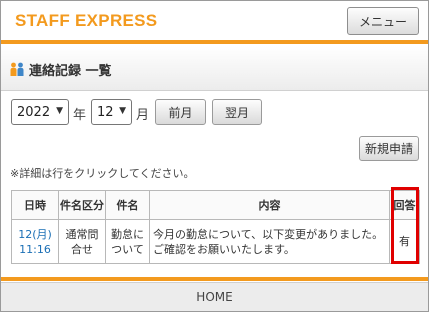 The height and width of the screenshot is (312, 429). I want to click on subject-line-2: ついて, so click(127, 249).